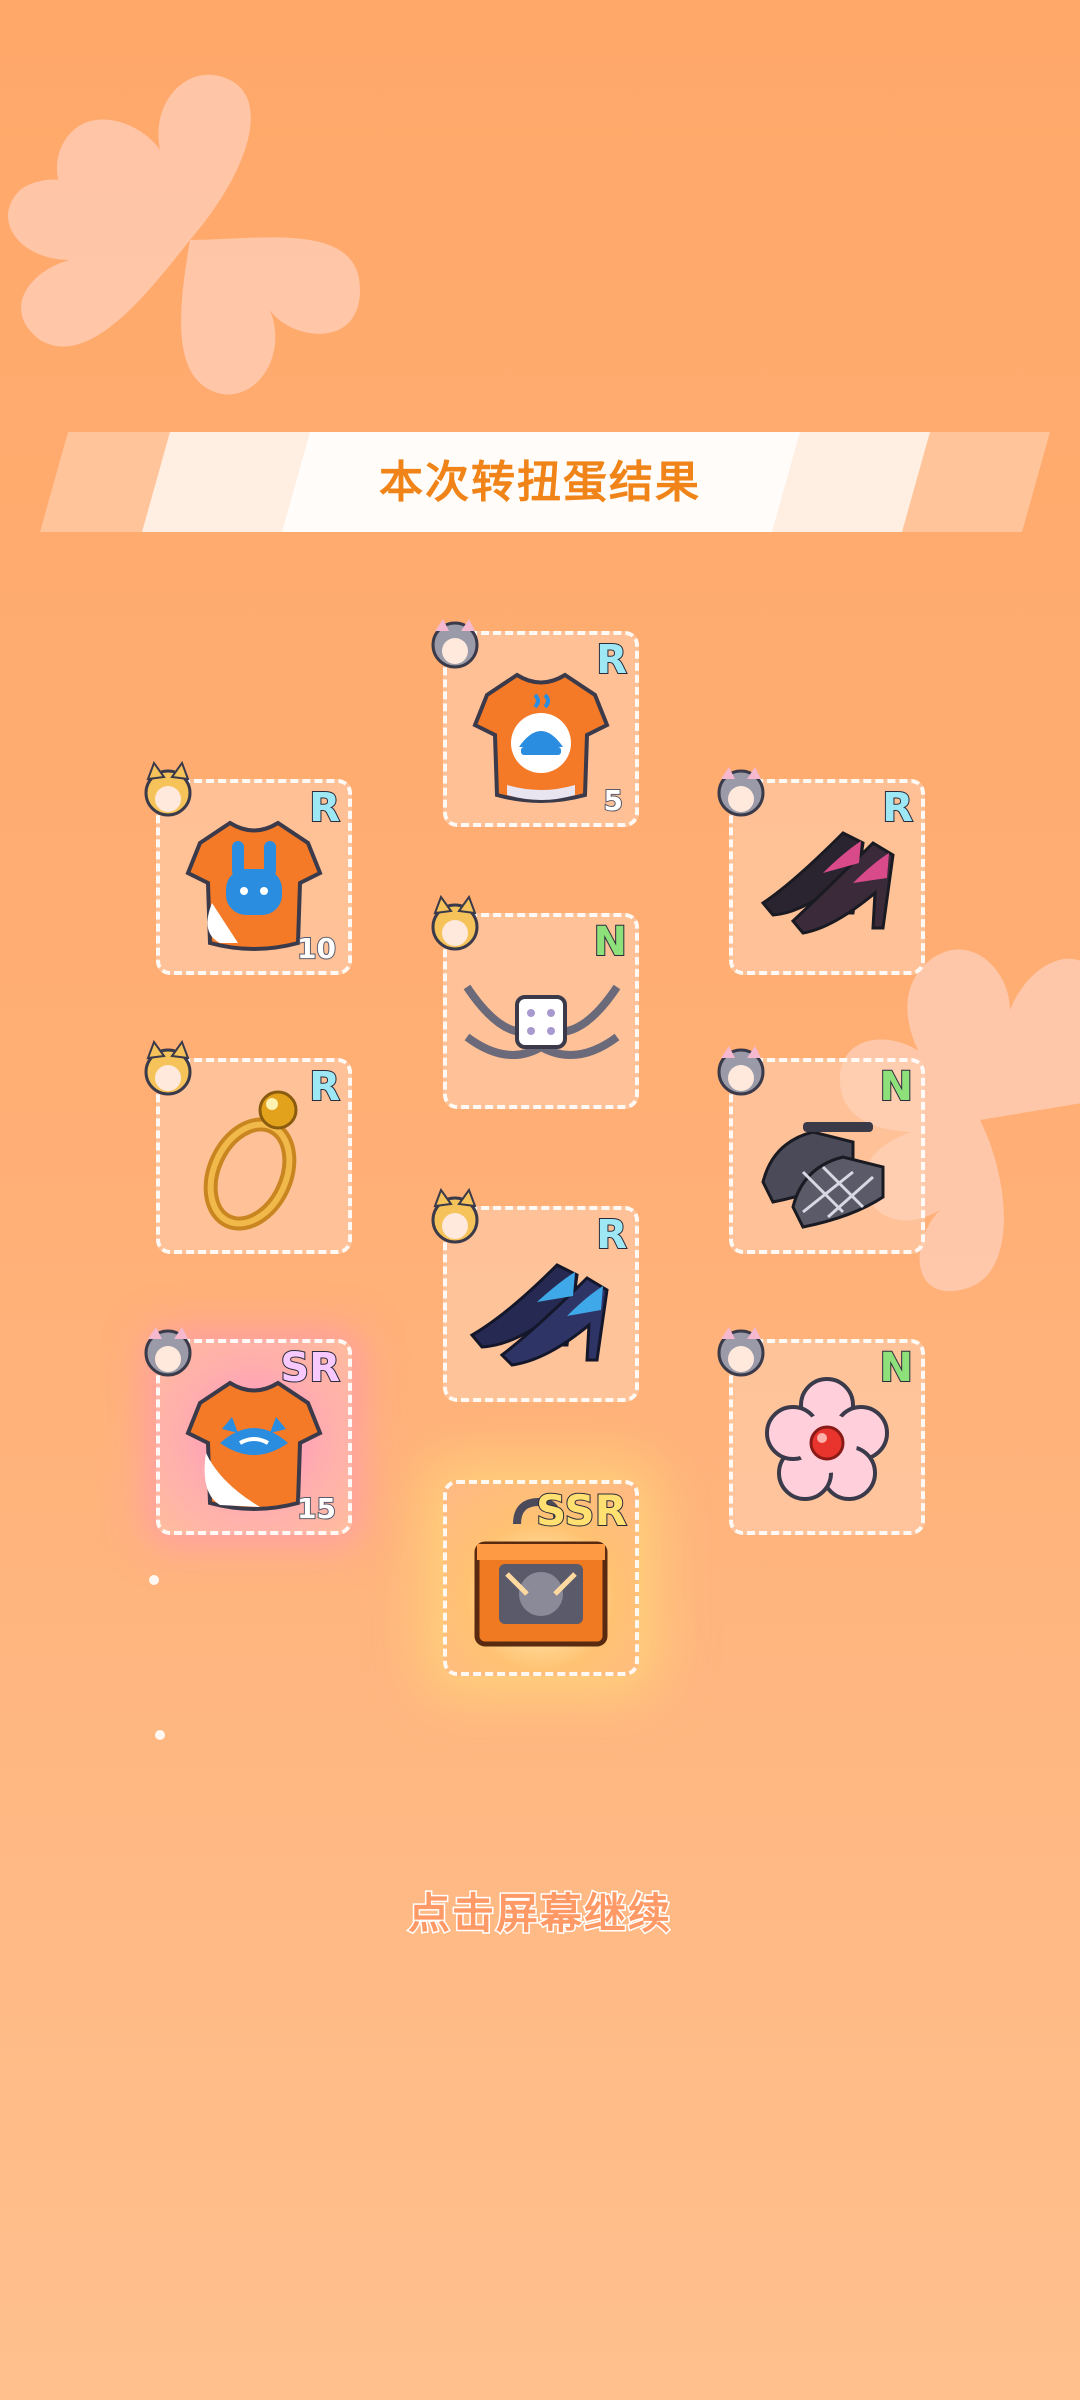  I want to click on item-card-bell-shirt: R 5, so click(535, 723).